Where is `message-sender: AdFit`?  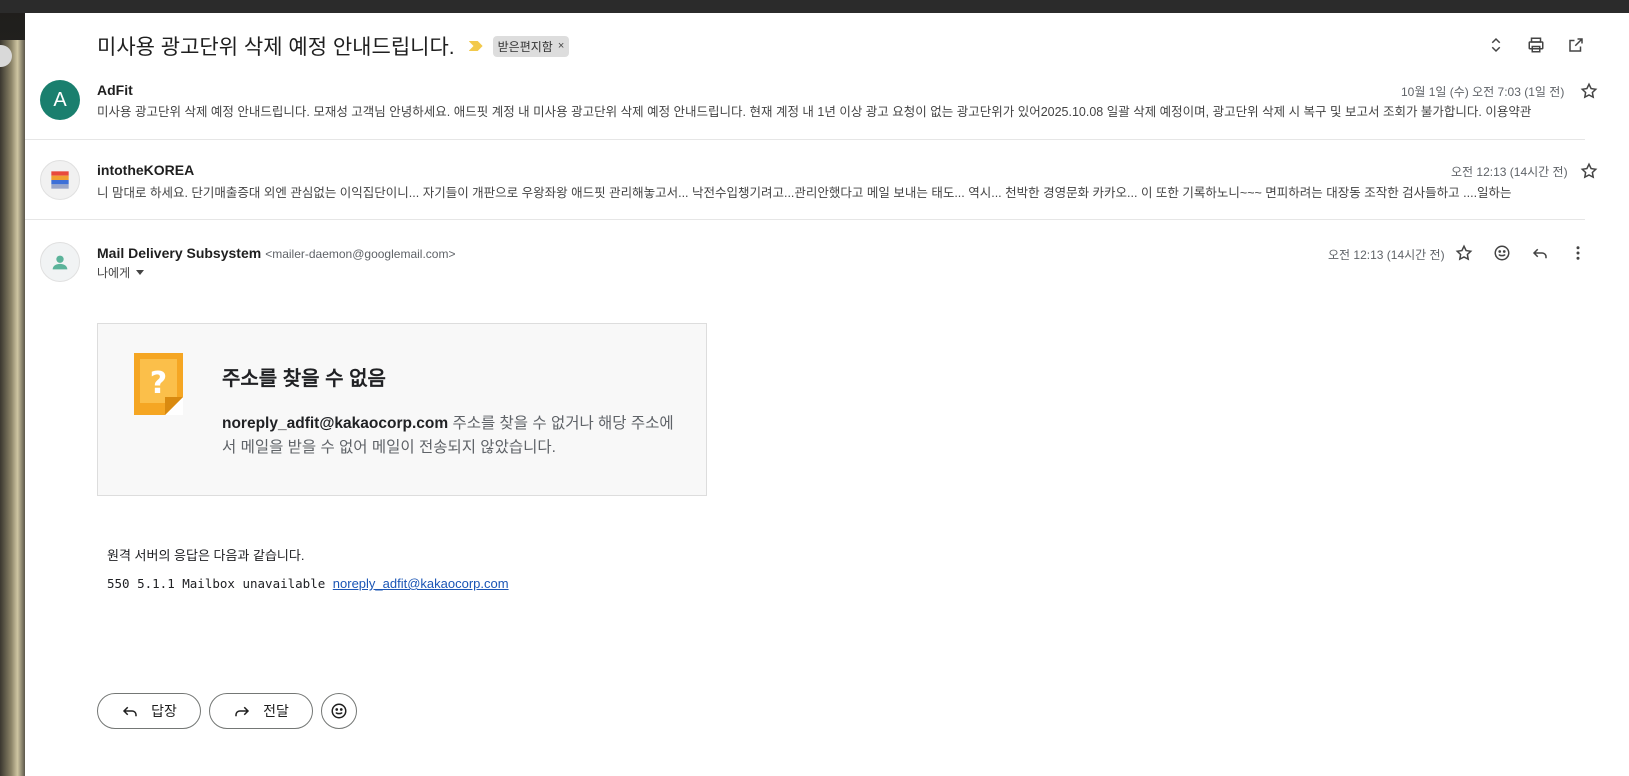
message-sender: AdFit is located at coordinates (115, 90).